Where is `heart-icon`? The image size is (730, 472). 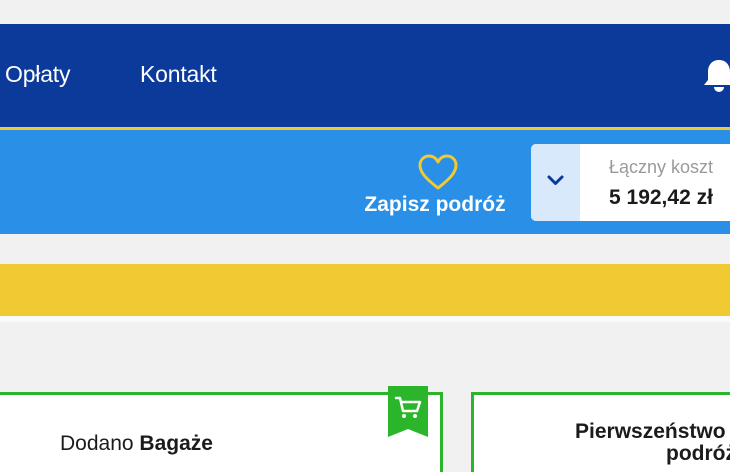 heart-icon is located at coordinates (438, 173).